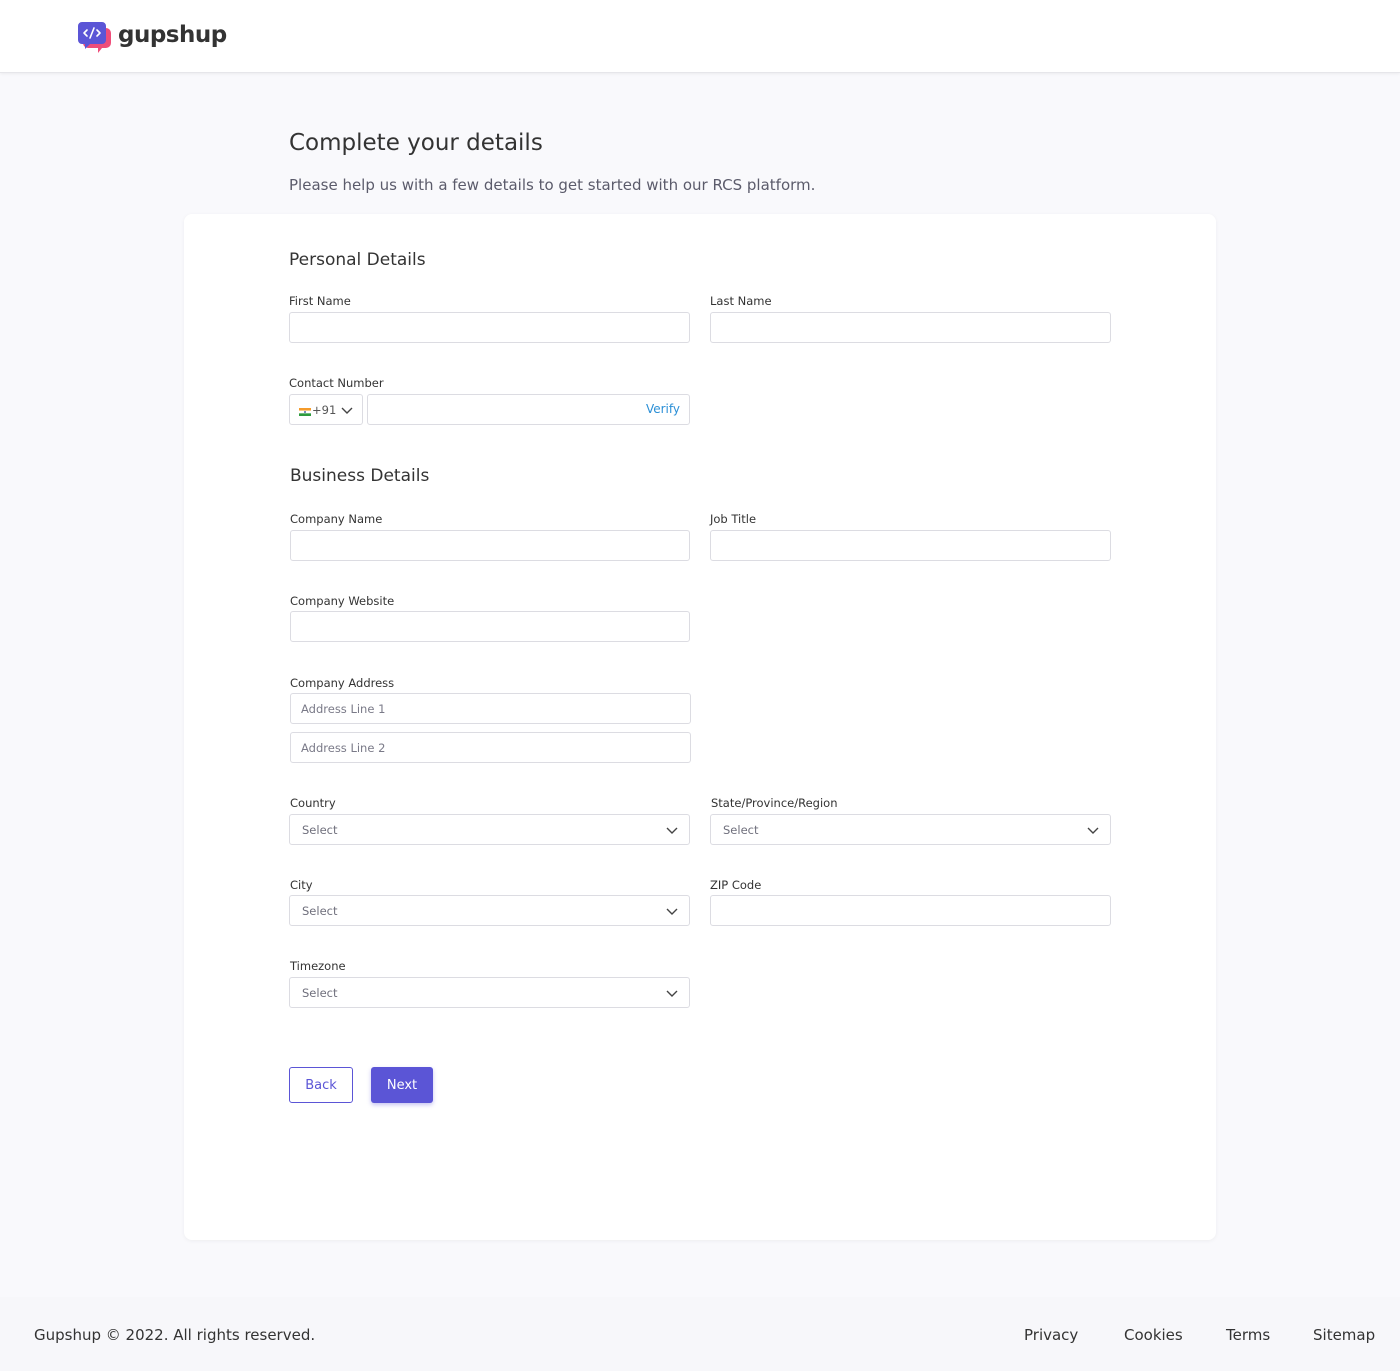 This screenshot has width=1400, height=1371. Describe the element at coordinates (321, 1085) in the screenshot. I see `back-button: Back` at that location.